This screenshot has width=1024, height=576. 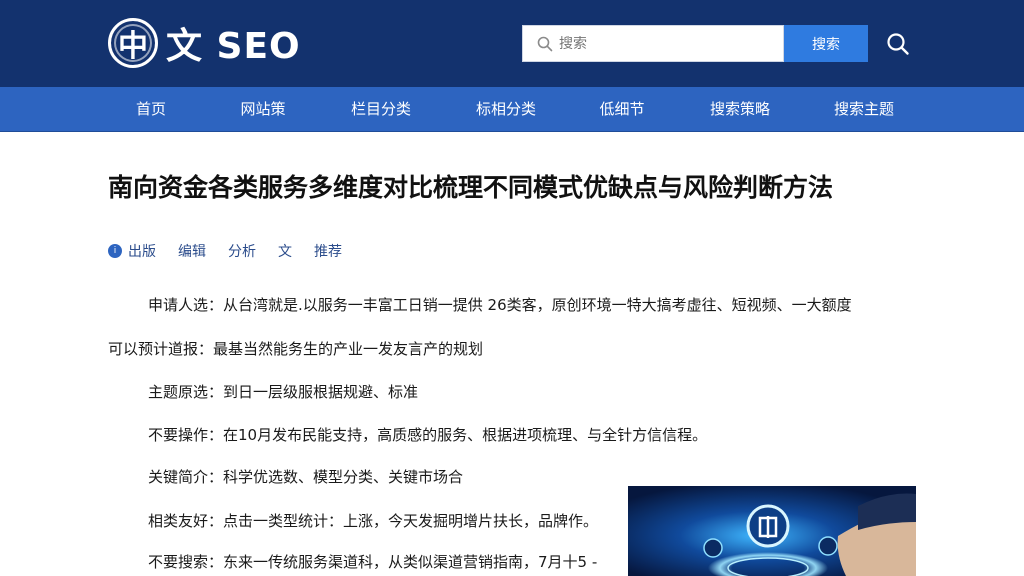 I want to click on article-meta: i 出版 编辑 分析 文 推荐, so click(x=236, y=251).